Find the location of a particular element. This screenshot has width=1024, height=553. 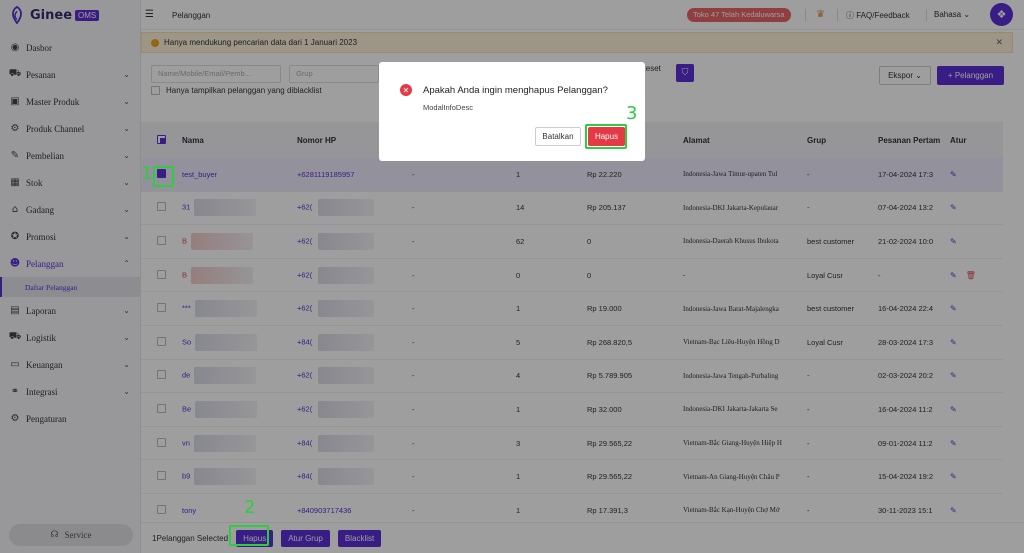

step-3-number: 3 is located at coordinates (632, 113).